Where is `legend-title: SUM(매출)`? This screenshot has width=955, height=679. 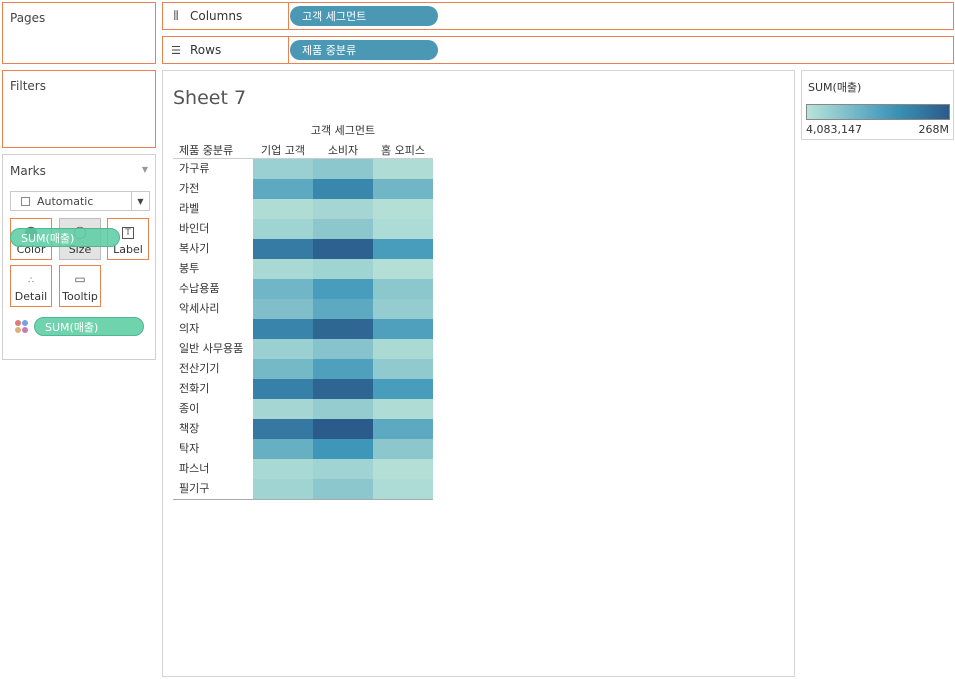 legend-title: SUM(매출) is located at coordinates (835, 87).